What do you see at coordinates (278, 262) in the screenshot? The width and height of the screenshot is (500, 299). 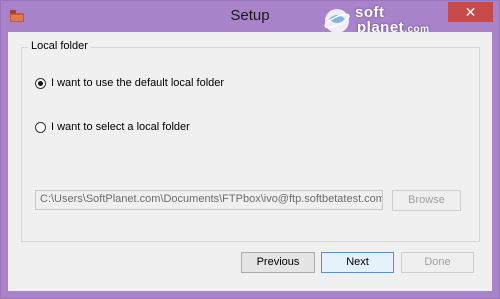 I see `previous-button: Previous` at bounding box center [278, 262].